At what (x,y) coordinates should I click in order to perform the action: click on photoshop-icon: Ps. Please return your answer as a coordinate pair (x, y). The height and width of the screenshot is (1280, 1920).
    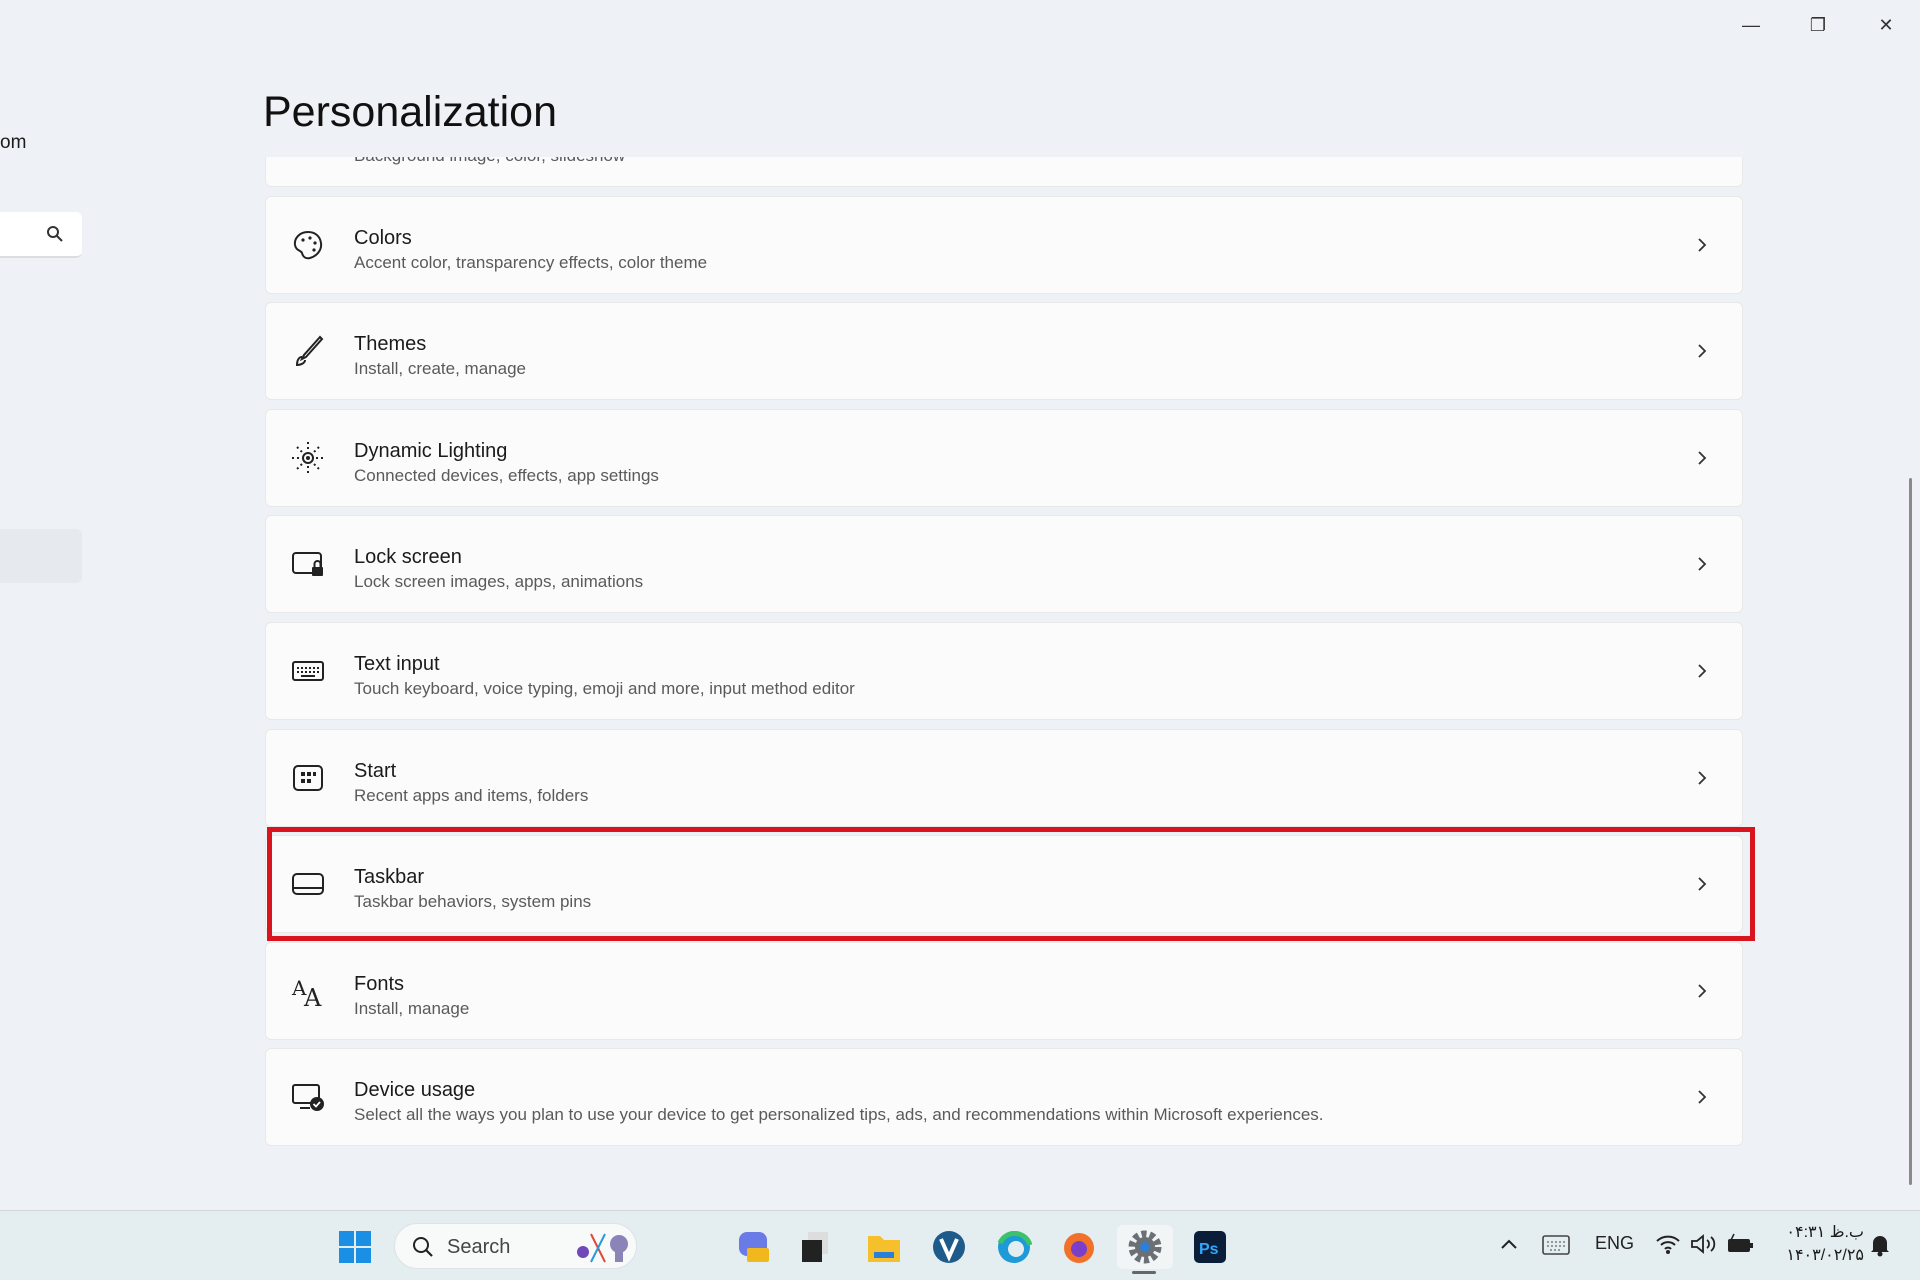
    Looking at the image, I should click on (1210, 1247).